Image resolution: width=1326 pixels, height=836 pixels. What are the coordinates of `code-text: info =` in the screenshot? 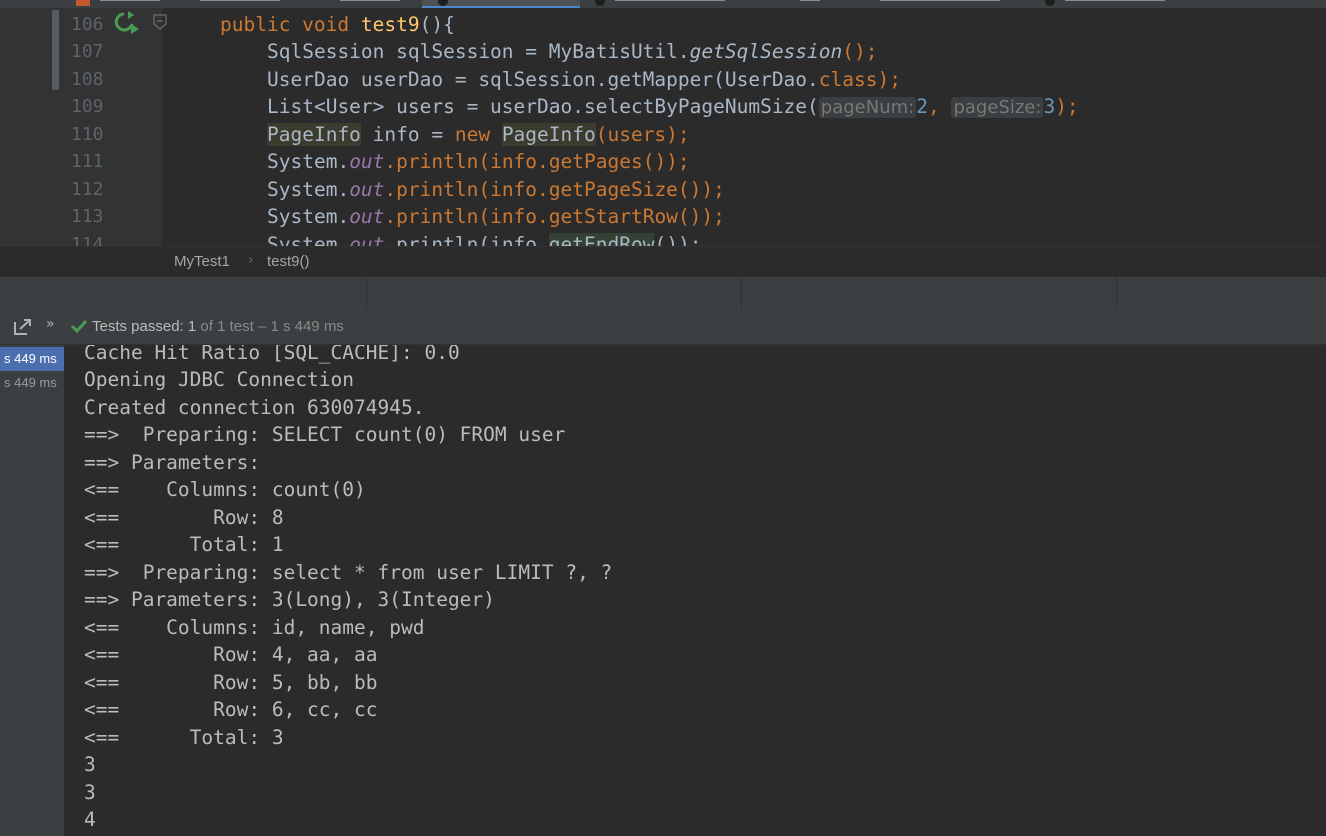 It's located at (407, 134).